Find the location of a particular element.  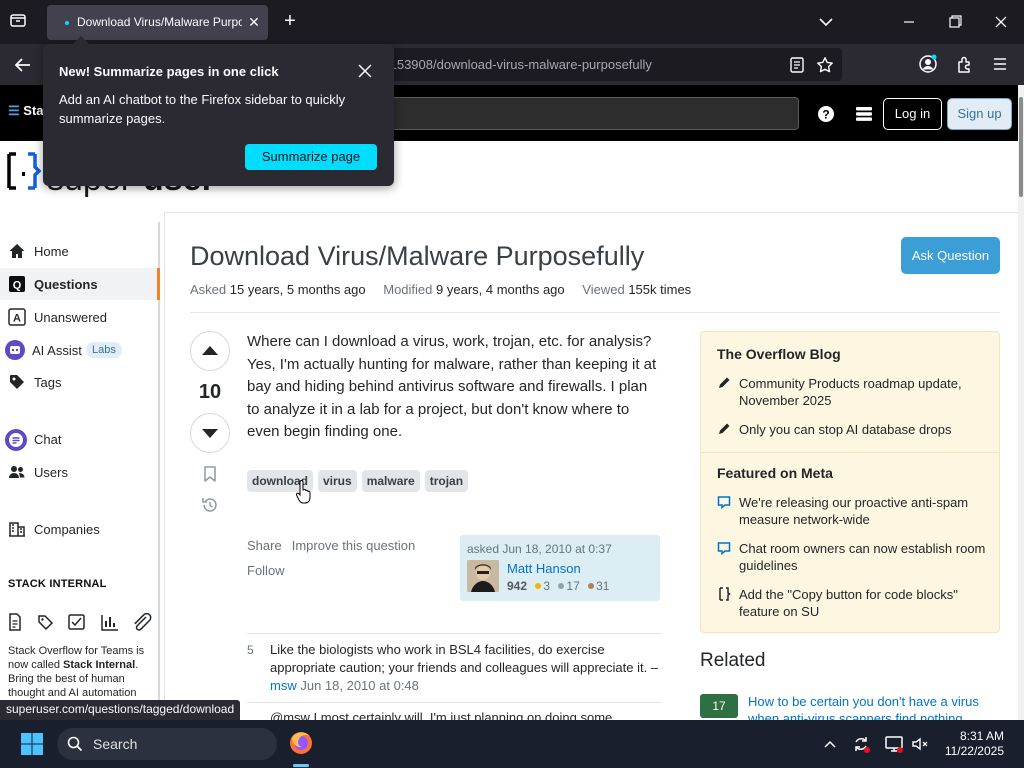

sidebar-item-home: Home is located at coordinates (80, 251).